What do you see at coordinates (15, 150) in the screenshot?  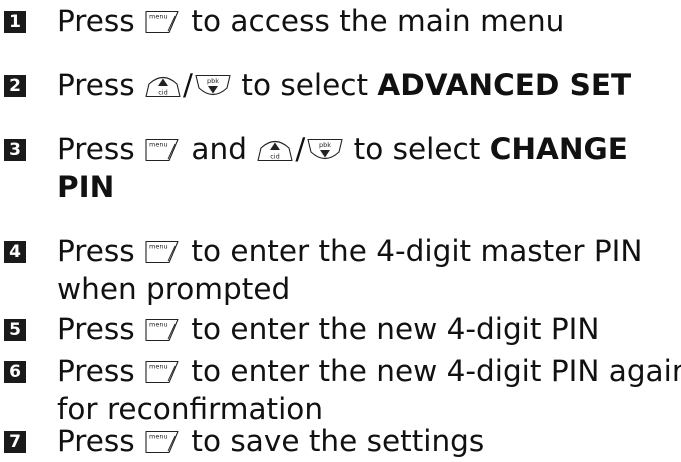 I see `step-number: 3` at bounding box center [15, 150].